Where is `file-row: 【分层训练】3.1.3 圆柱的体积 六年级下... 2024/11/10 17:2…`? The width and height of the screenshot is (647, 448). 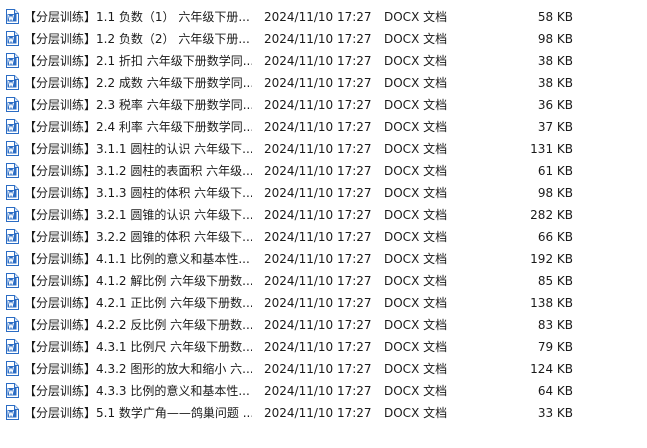 file-row: 【分层训练】3.1.3 圆柱的体积 六年级下... 2024/11/10 17:2… is located at coordinates (323, 193).